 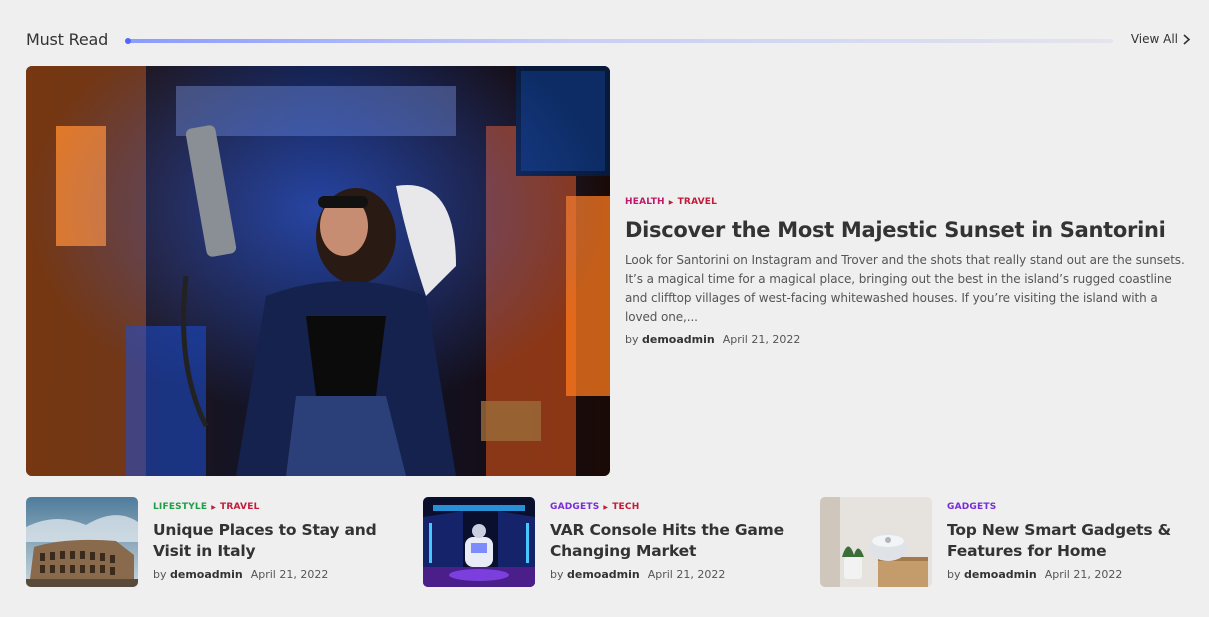 I want to click on category-health: HEALTH, so click(x=645, y=202).